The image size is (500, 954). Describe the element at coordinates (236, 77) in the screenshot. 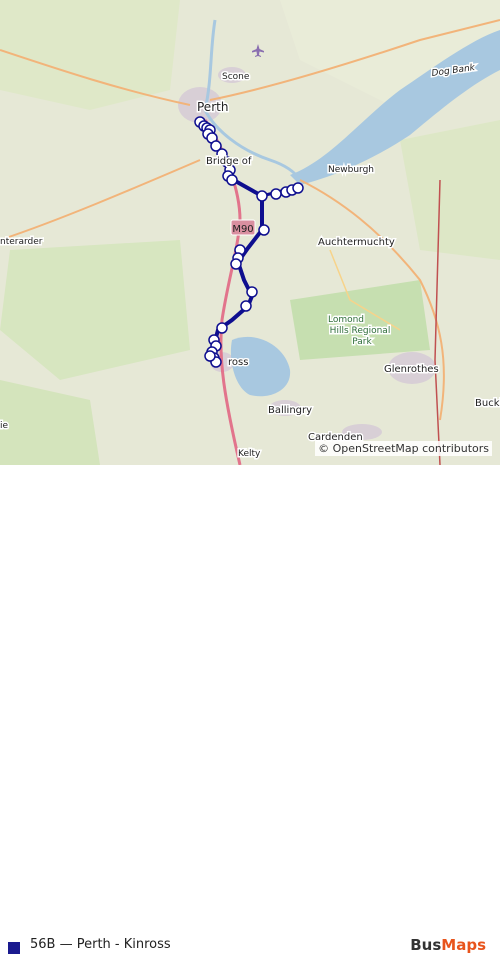

I see `place-label: Scone` at that location.